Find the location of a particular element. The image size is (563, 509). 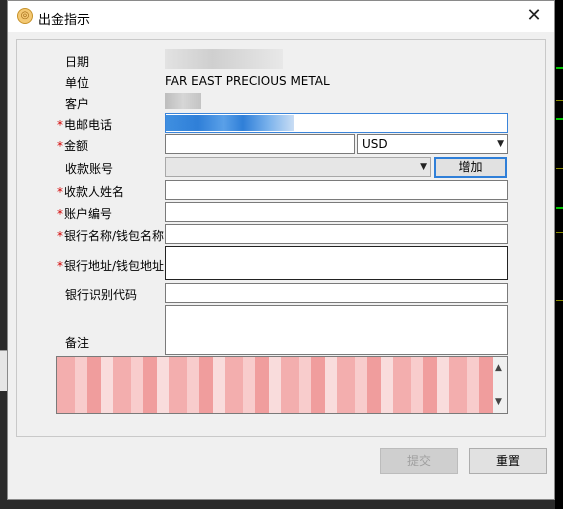

amount-label: *金额 is located at coordinates (72, 145).